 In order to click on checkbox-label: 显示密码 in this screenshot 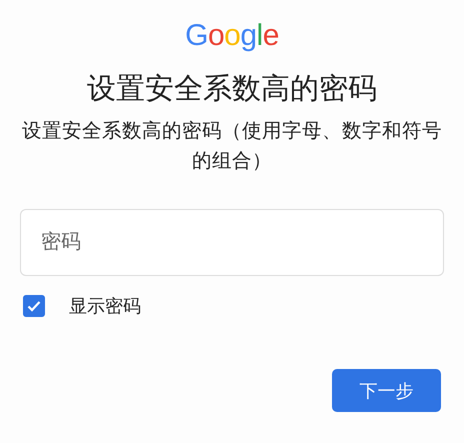, I will do `click(105, 306)`.